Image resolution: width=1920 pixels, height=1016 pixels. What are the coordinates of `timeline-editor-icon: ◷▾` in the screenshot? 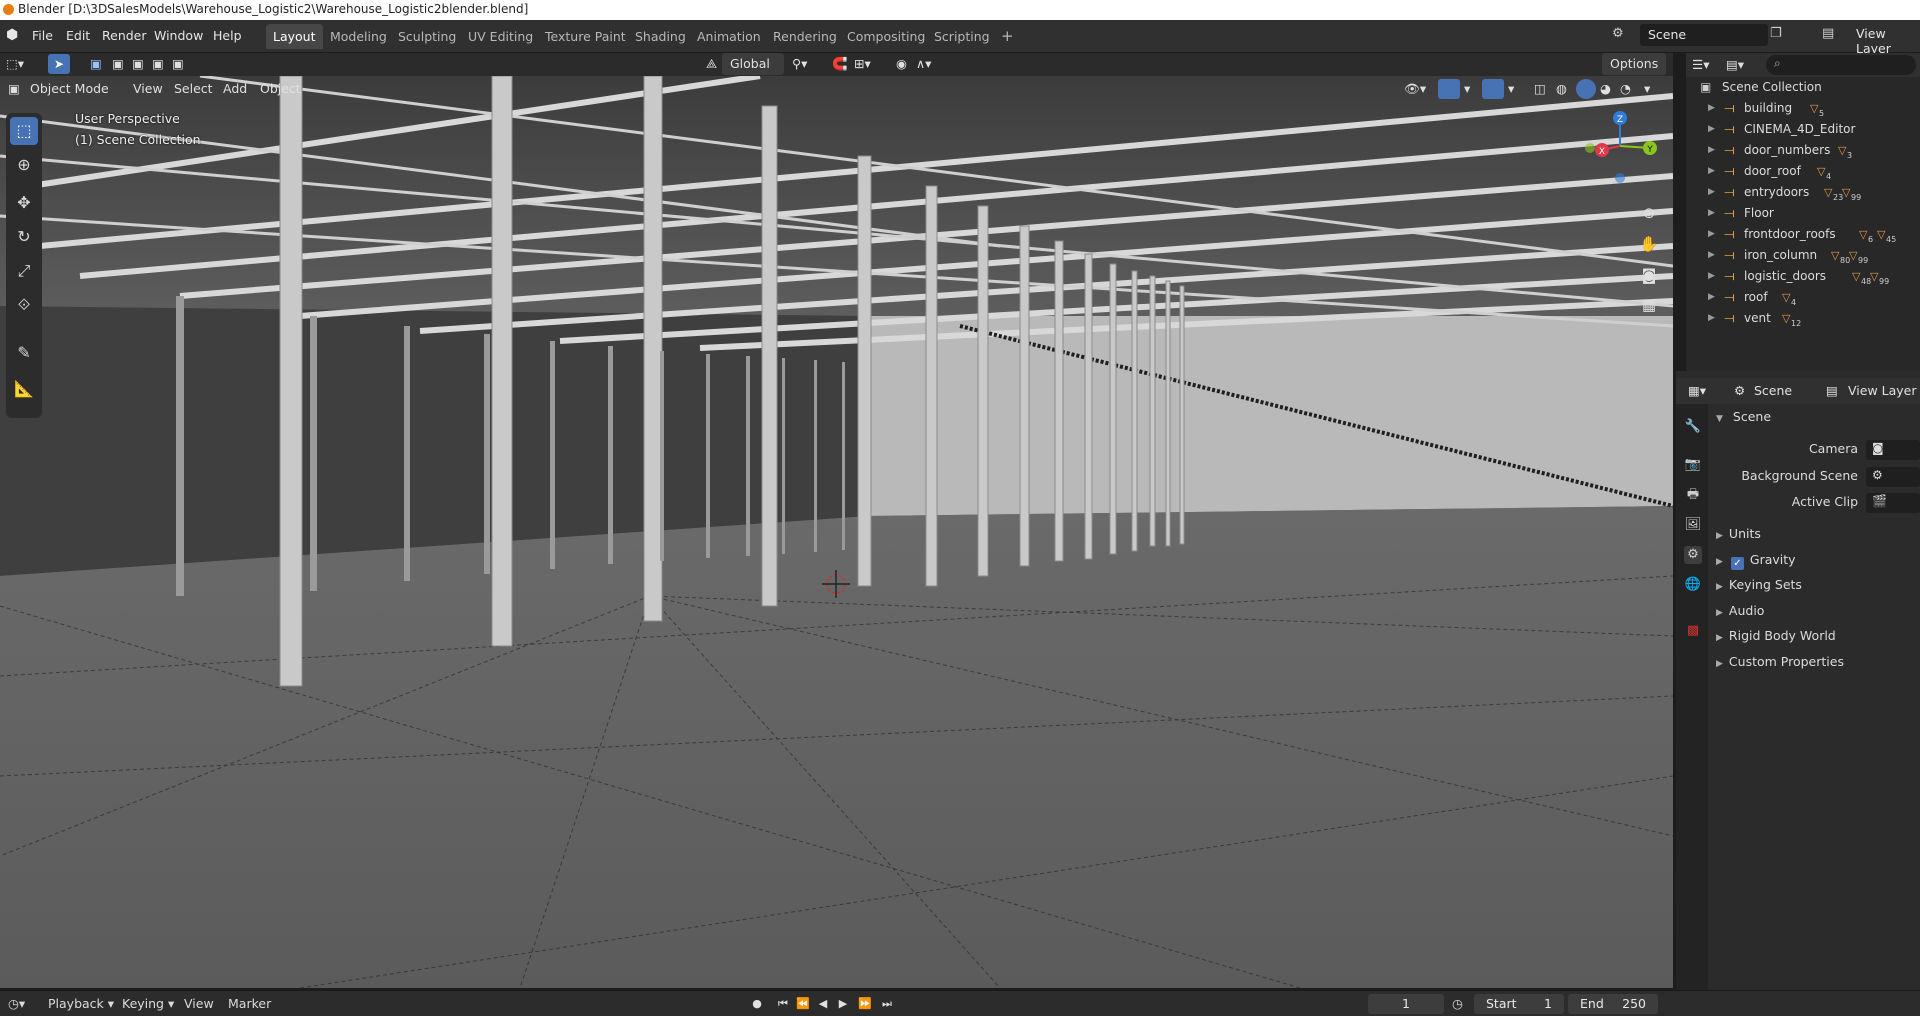 It's located at (16, 1004).